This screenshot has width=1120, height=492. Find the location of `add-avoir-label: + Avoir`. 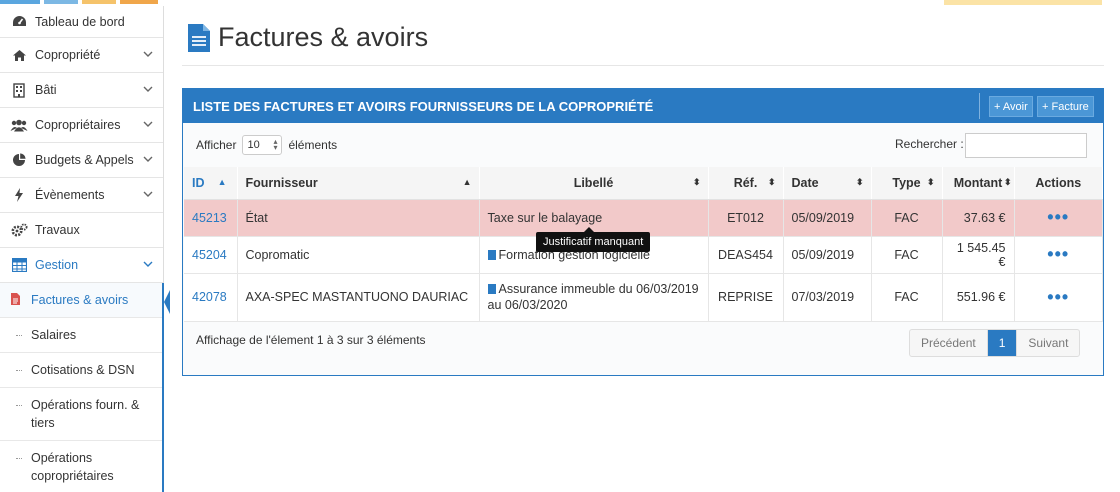

add-avoir-label: + Avoir is located at coordinates (1011, 106).